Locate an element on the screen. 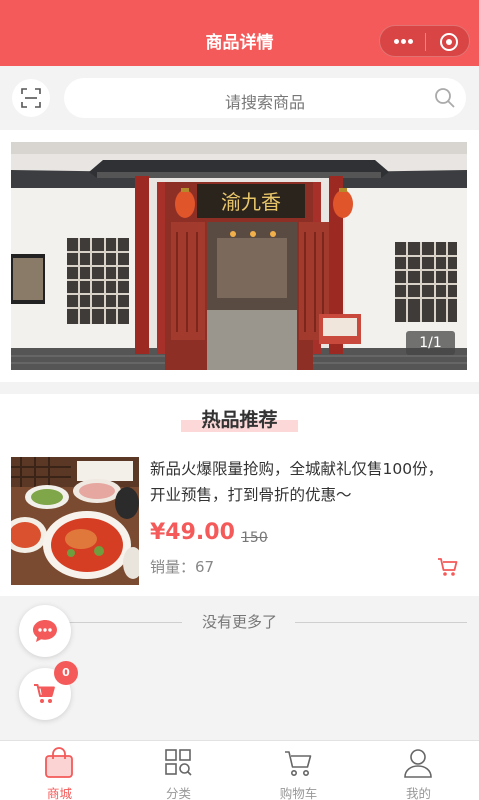  customer-service-button is located at coordinates (45, 631).